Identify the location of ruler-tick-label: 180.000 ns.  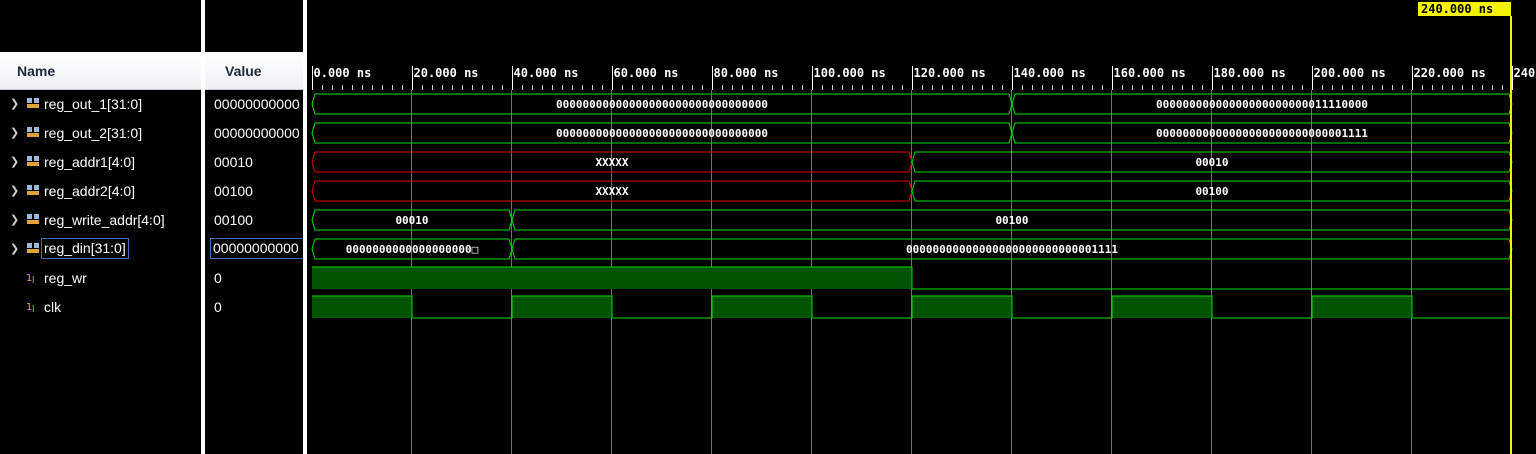
(1250, 73).